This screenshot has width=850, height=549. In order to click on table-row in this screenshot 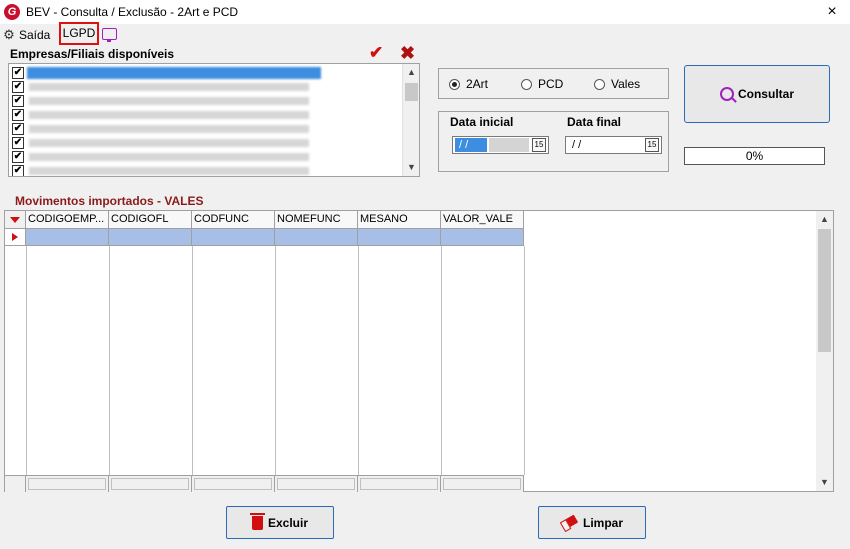, I will do `click(264, 237)`.